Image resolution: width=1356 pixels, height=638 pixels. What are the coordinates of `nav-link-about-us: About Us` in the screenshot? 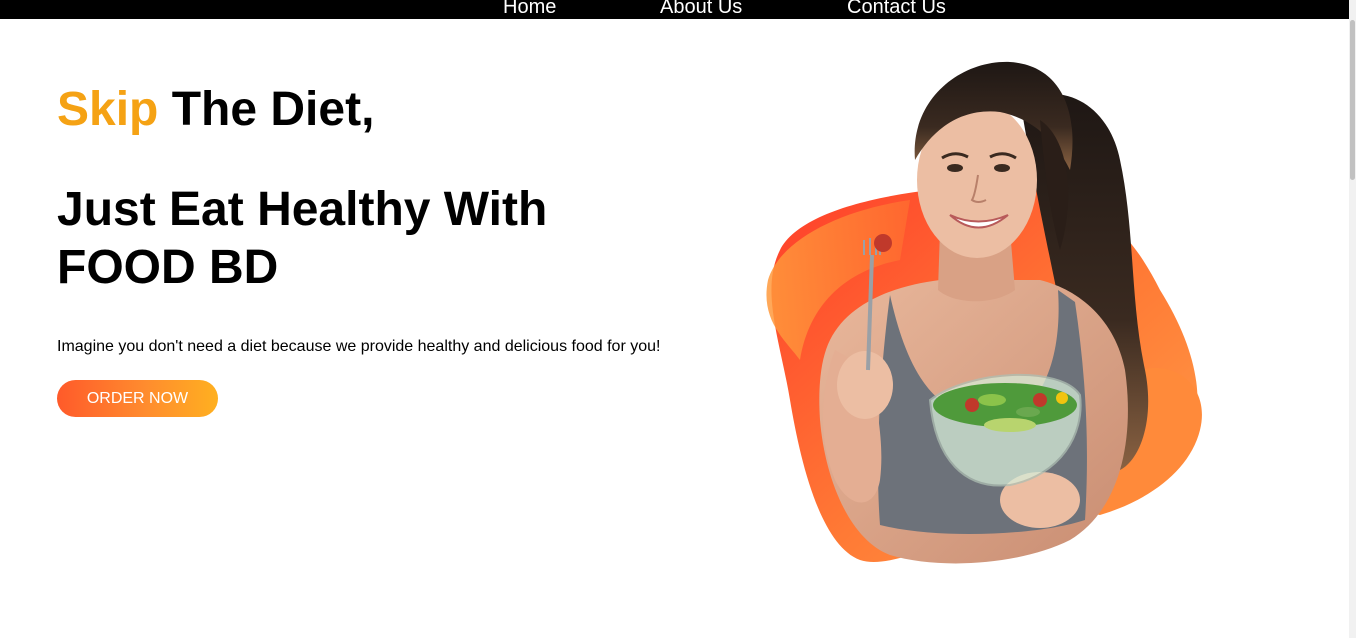 It's located at (701, 9).